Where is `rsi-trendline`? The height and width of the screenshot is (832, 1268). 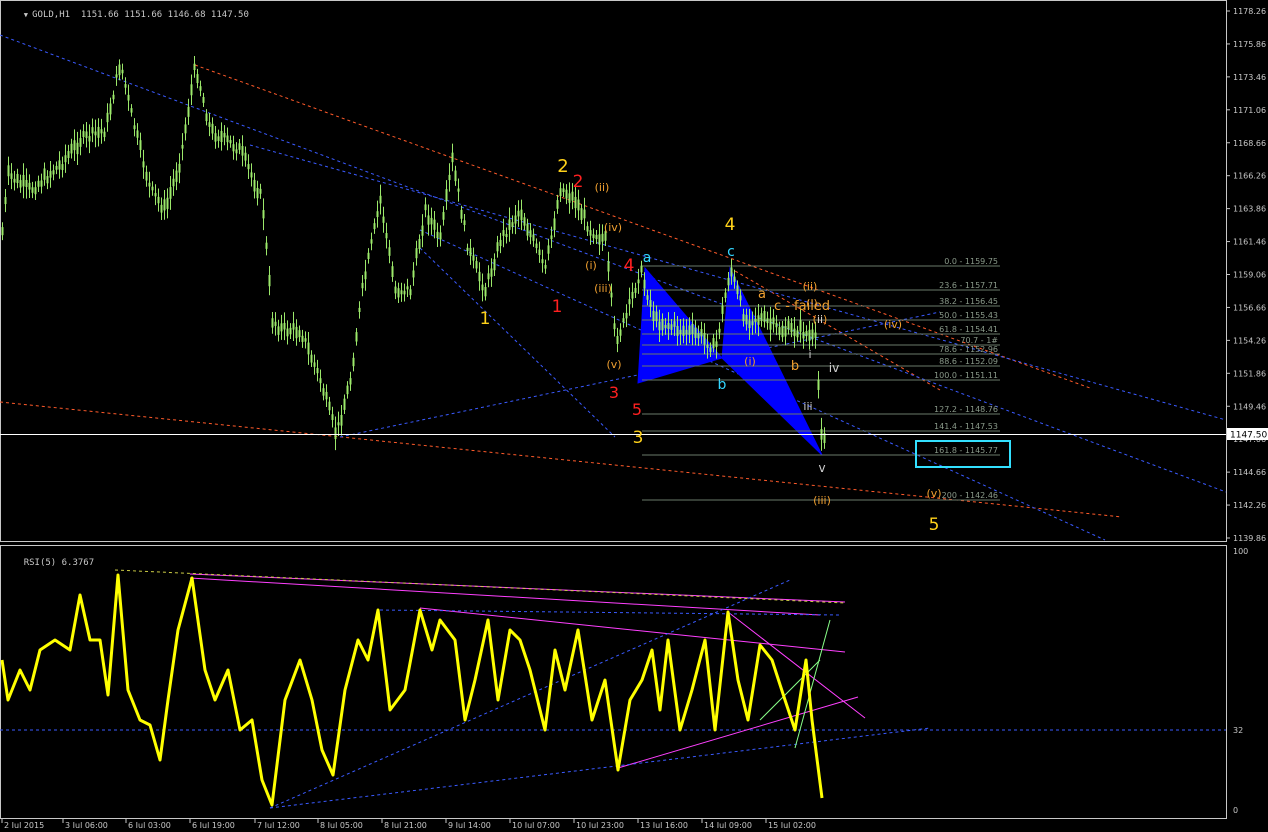
rsi-trendline is located at coordinates (600, 768).